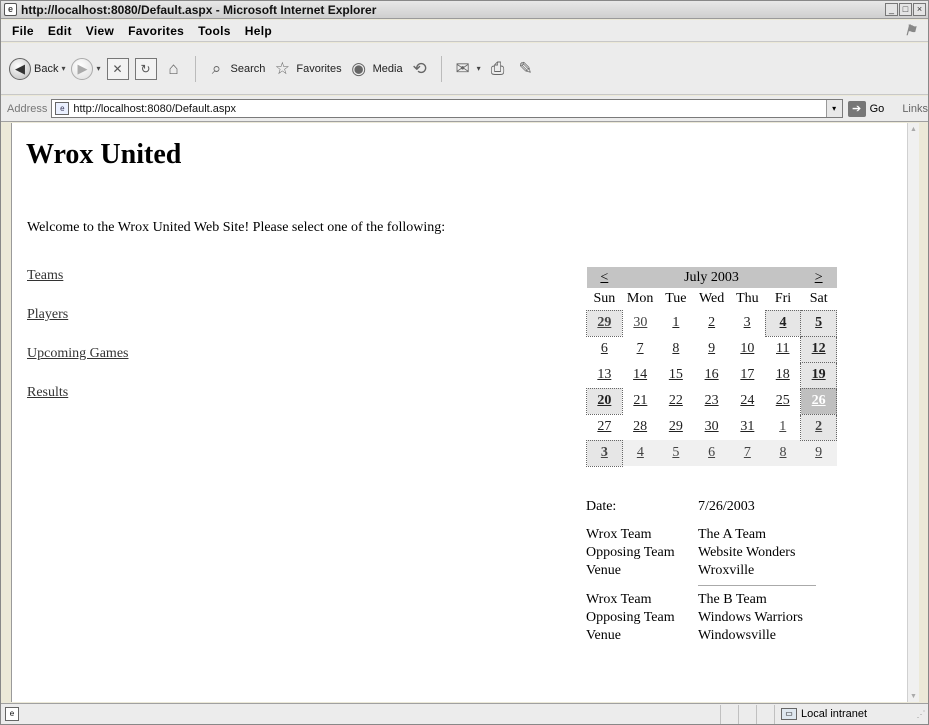 The height and width of the screenshot is (725, 929). I want to click on menu-tools: Tools, so click(214, 31).